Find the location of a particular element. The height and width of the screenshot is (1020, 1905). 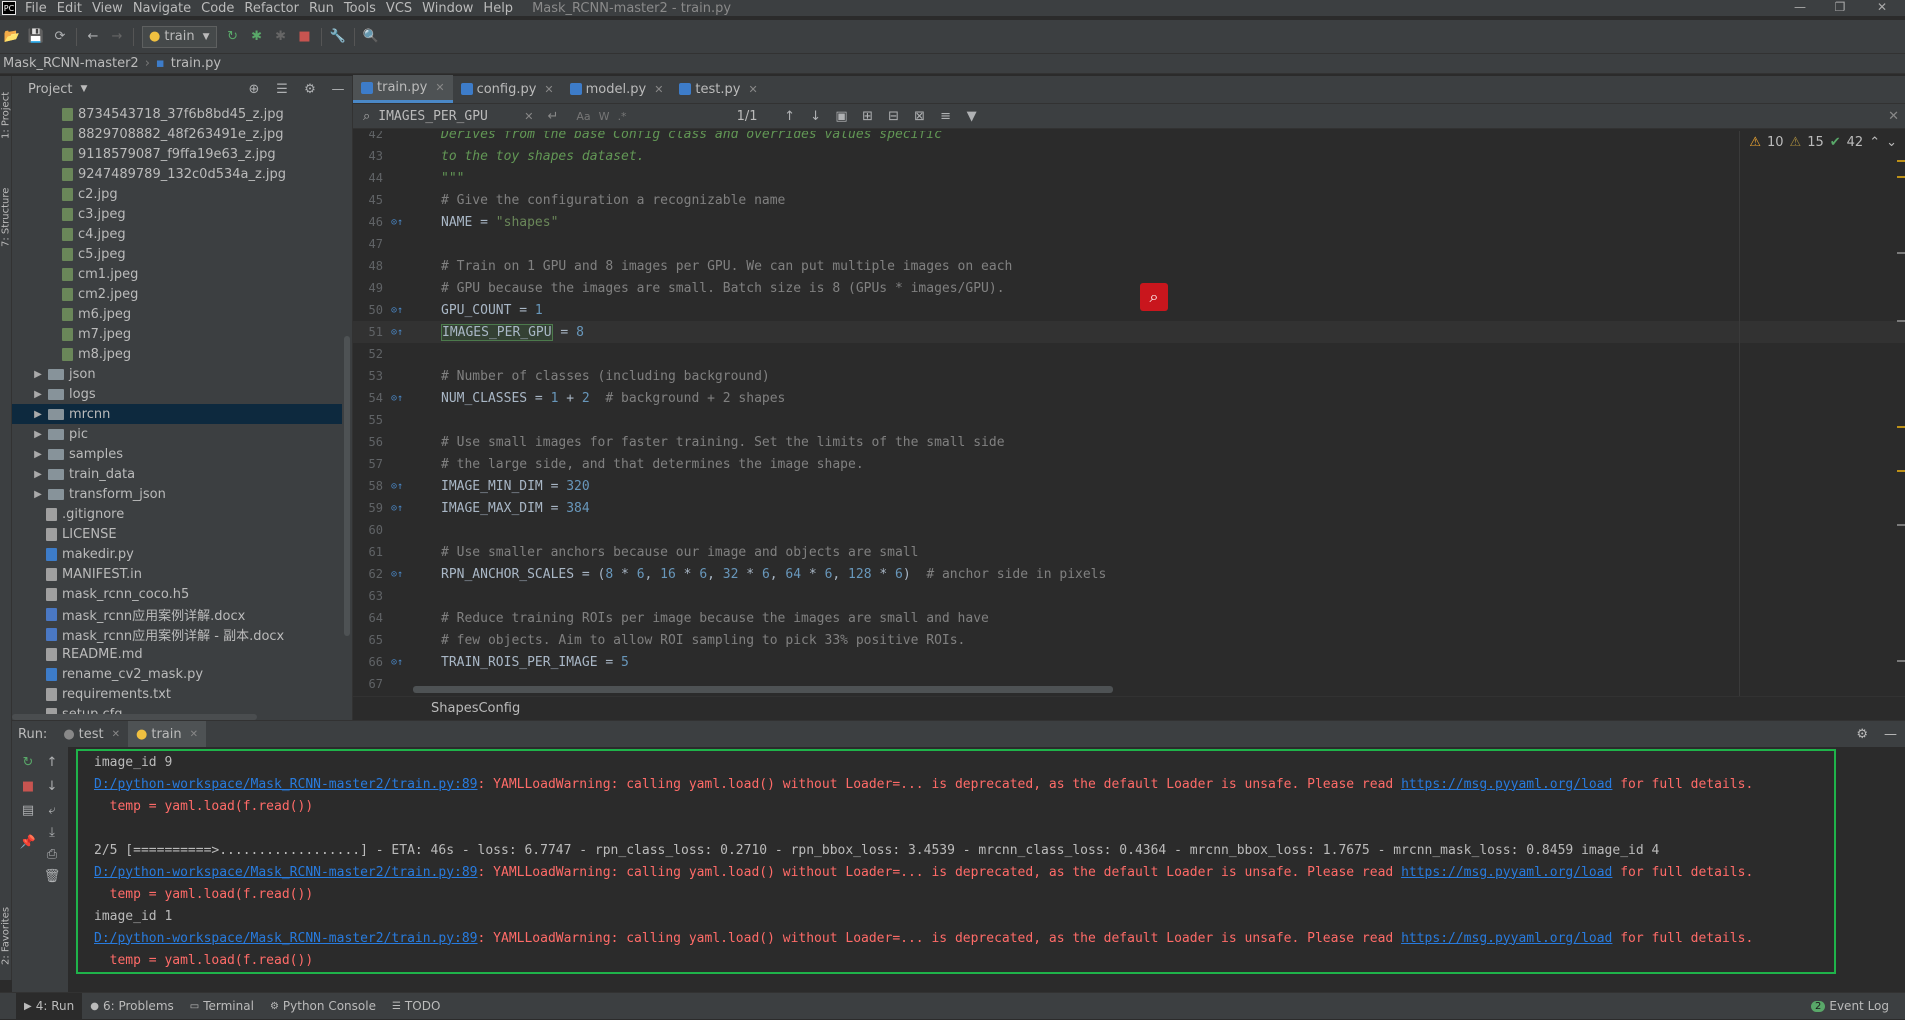

editor-horizontal-scrollbar is located at coordinates (763, 689).